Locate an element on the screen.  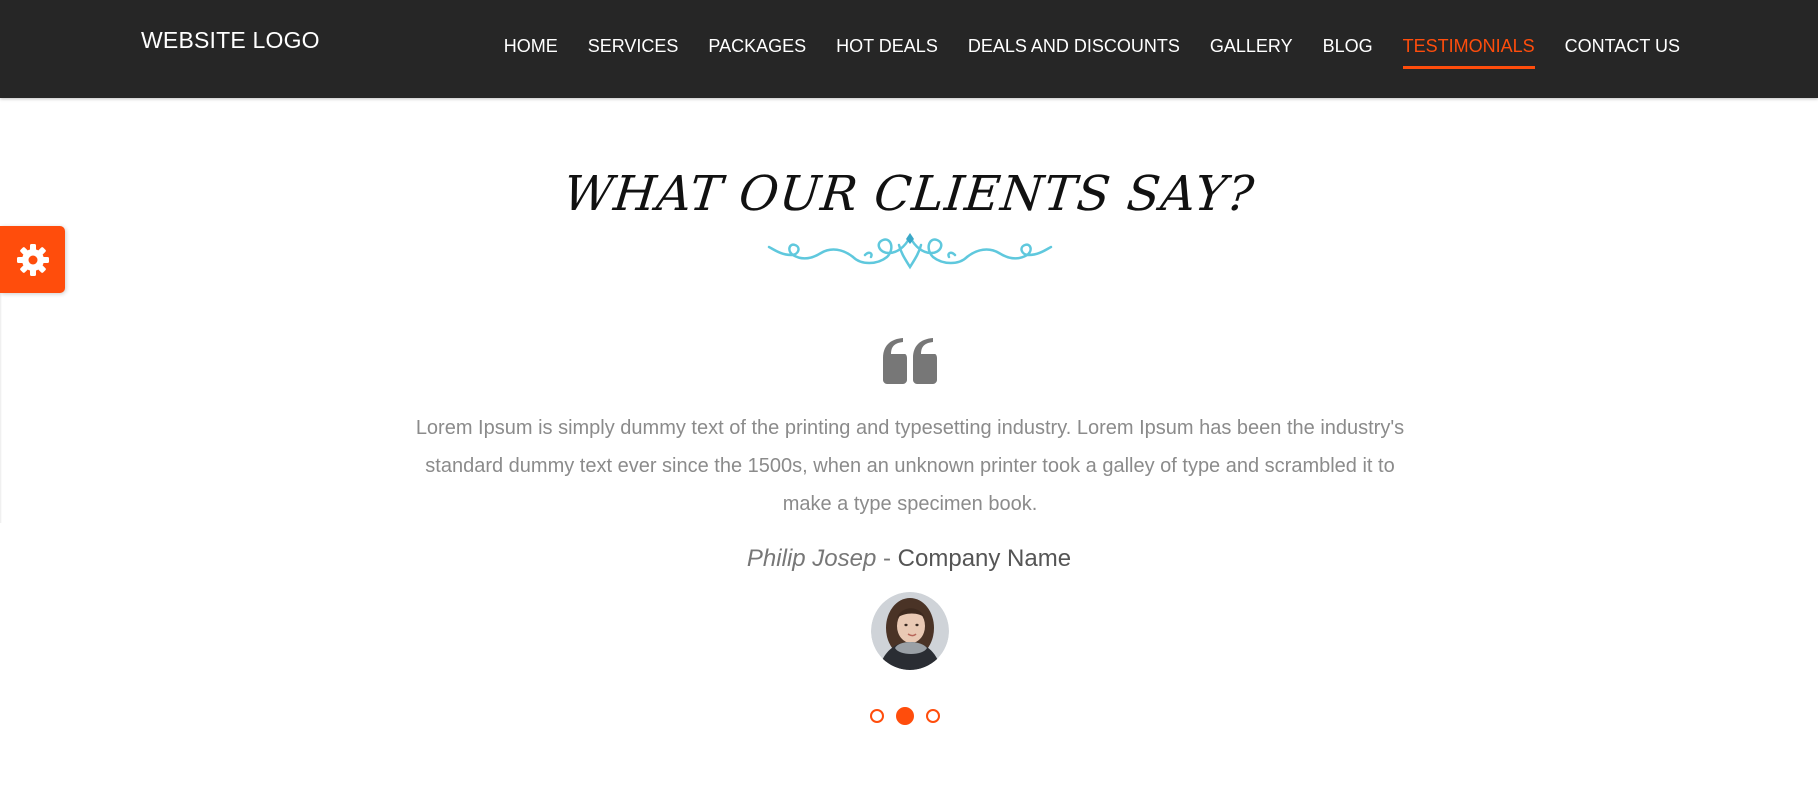
ornament-divider-icon is located at coordinates (910, 251).